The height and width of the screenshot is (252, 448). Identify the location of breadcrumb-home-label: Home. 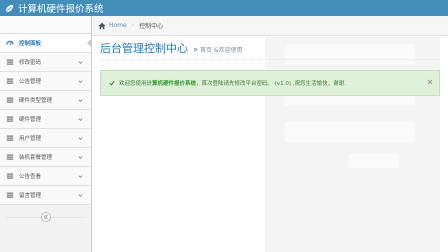
(118, 25).